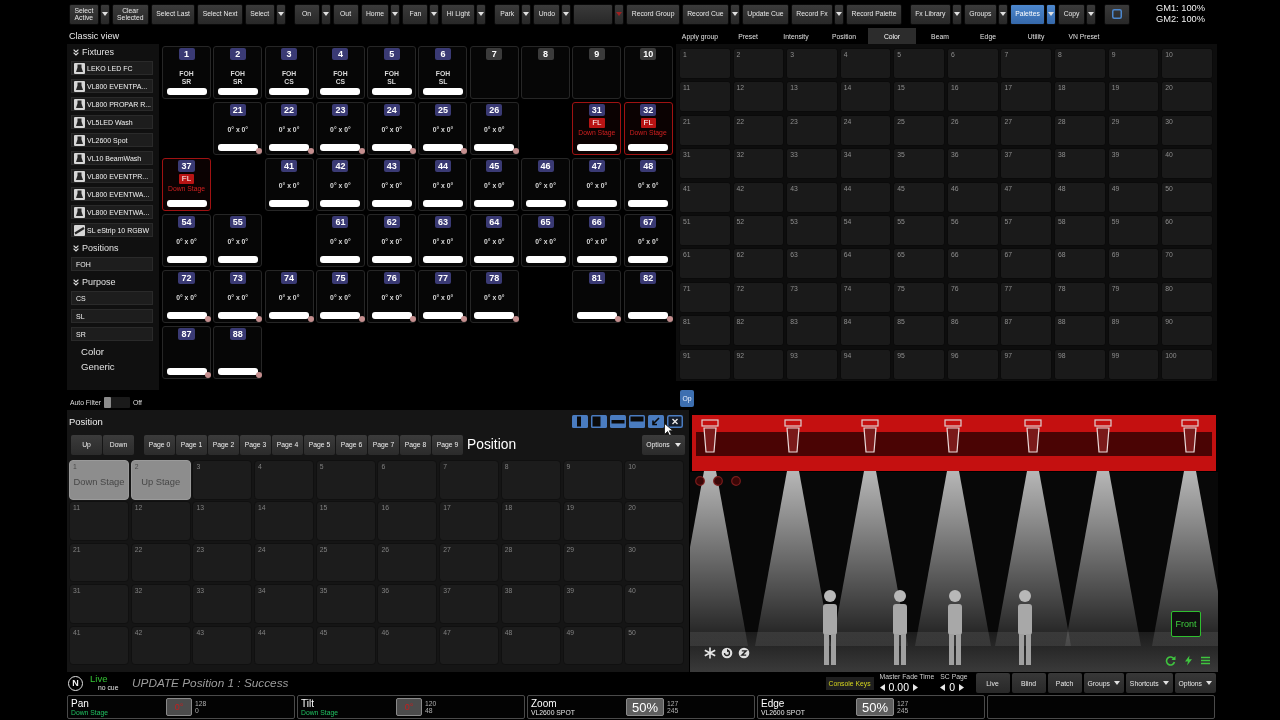 Image resolution: width=1280 pixels, height=720 pixels. I want to click on channel-number: 82, so click(648, 278).